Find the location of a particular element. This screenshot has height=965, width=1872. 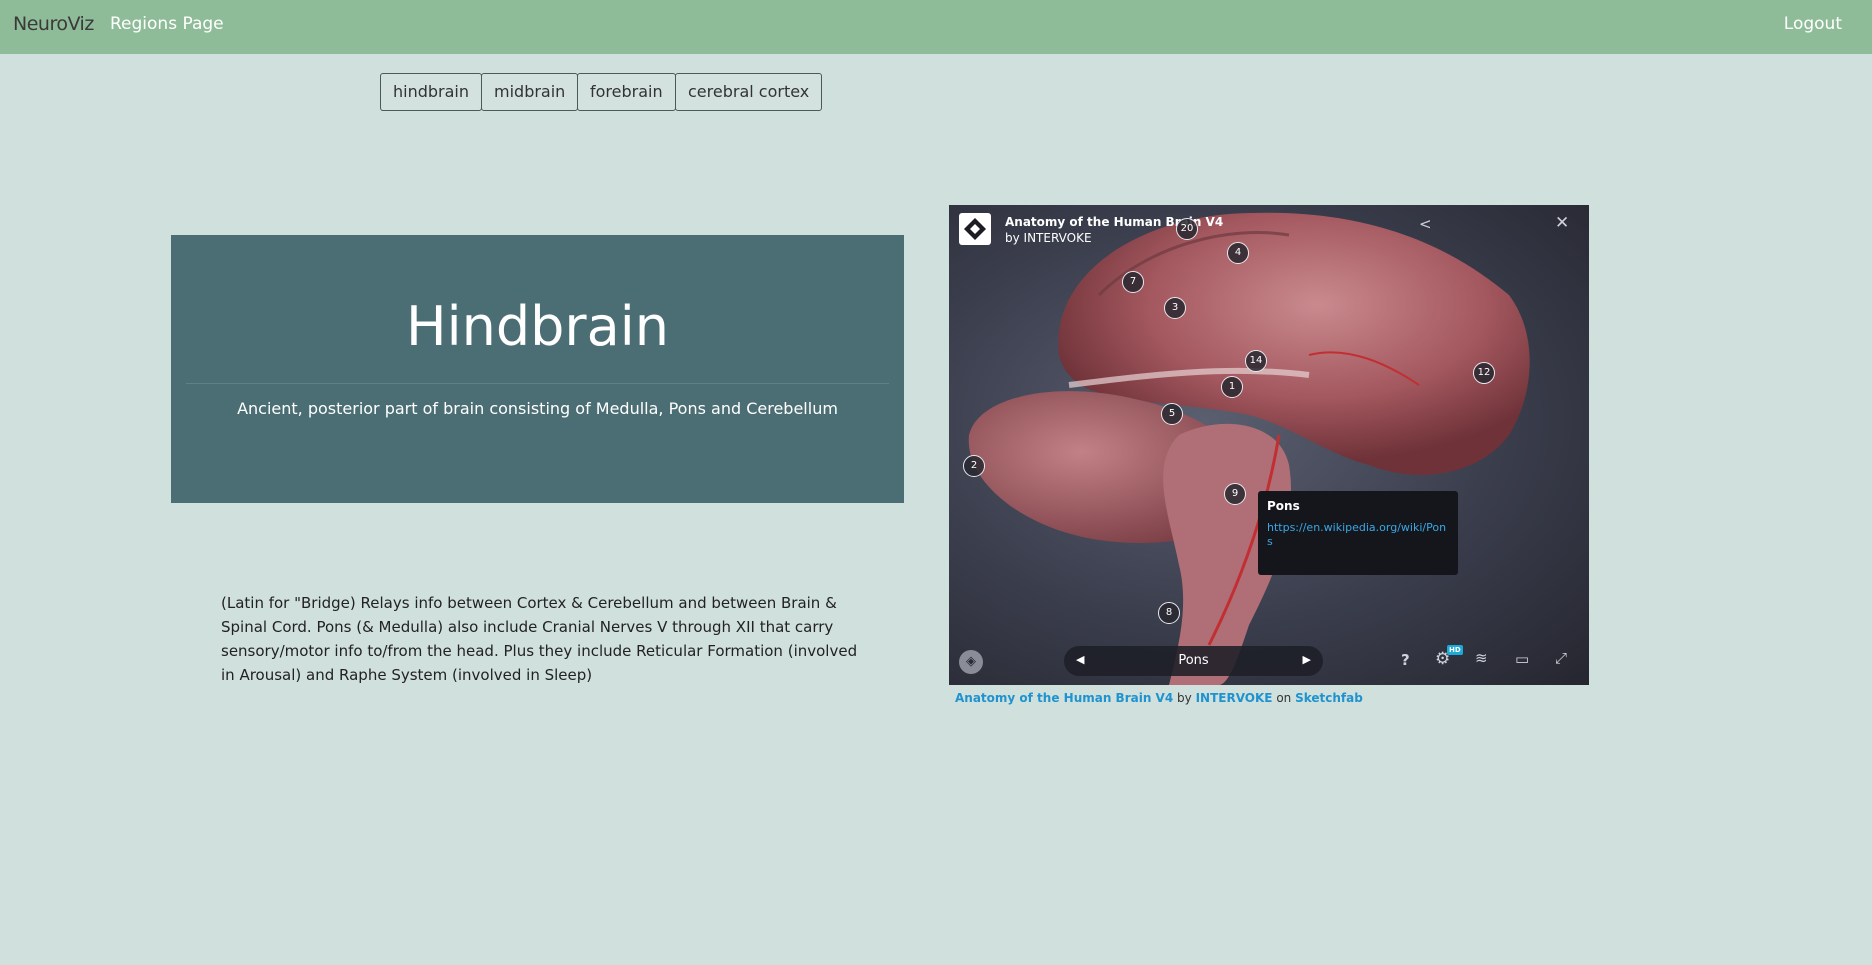

hotspot-1: 1 is located at coordinates (1232, 387).